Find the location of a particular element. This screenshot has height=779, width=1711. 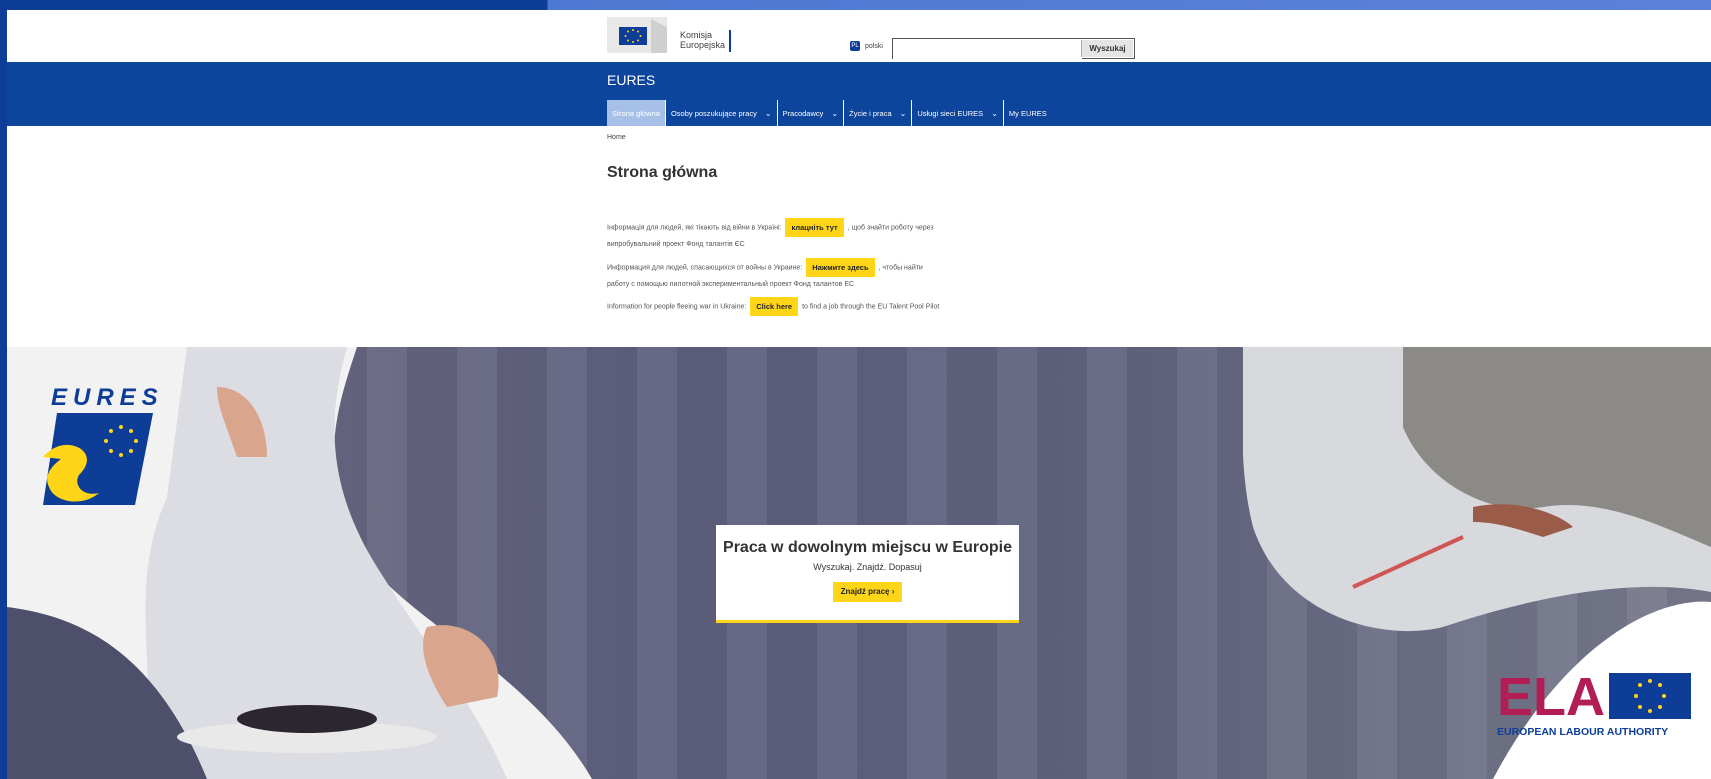

nav-label: Usługi sieci EURES is located at coordinates (950, 113).